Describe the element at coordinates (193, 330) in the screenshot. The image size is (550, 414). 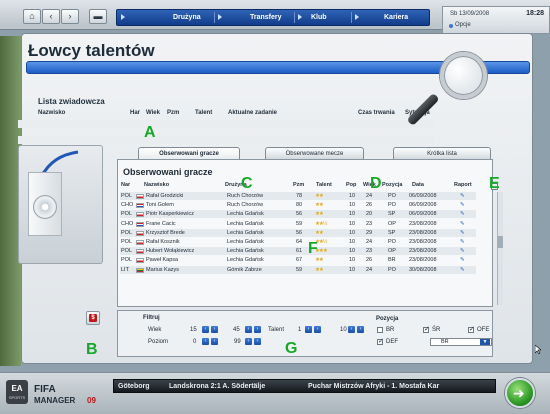
I see `age-min-value: 15` at that location.